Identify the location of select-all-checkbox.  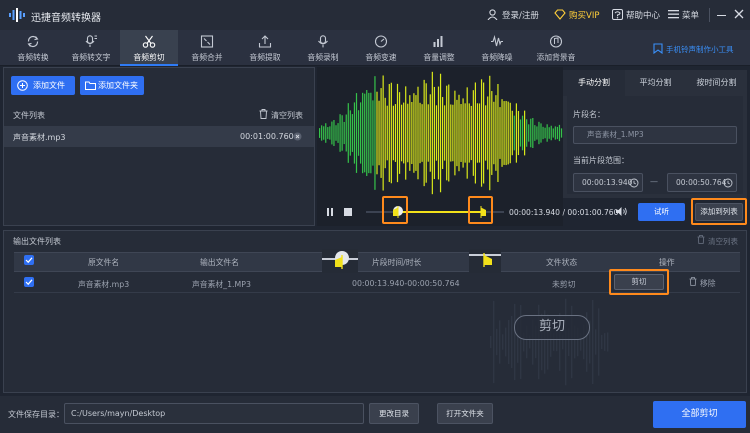
(29, 260).